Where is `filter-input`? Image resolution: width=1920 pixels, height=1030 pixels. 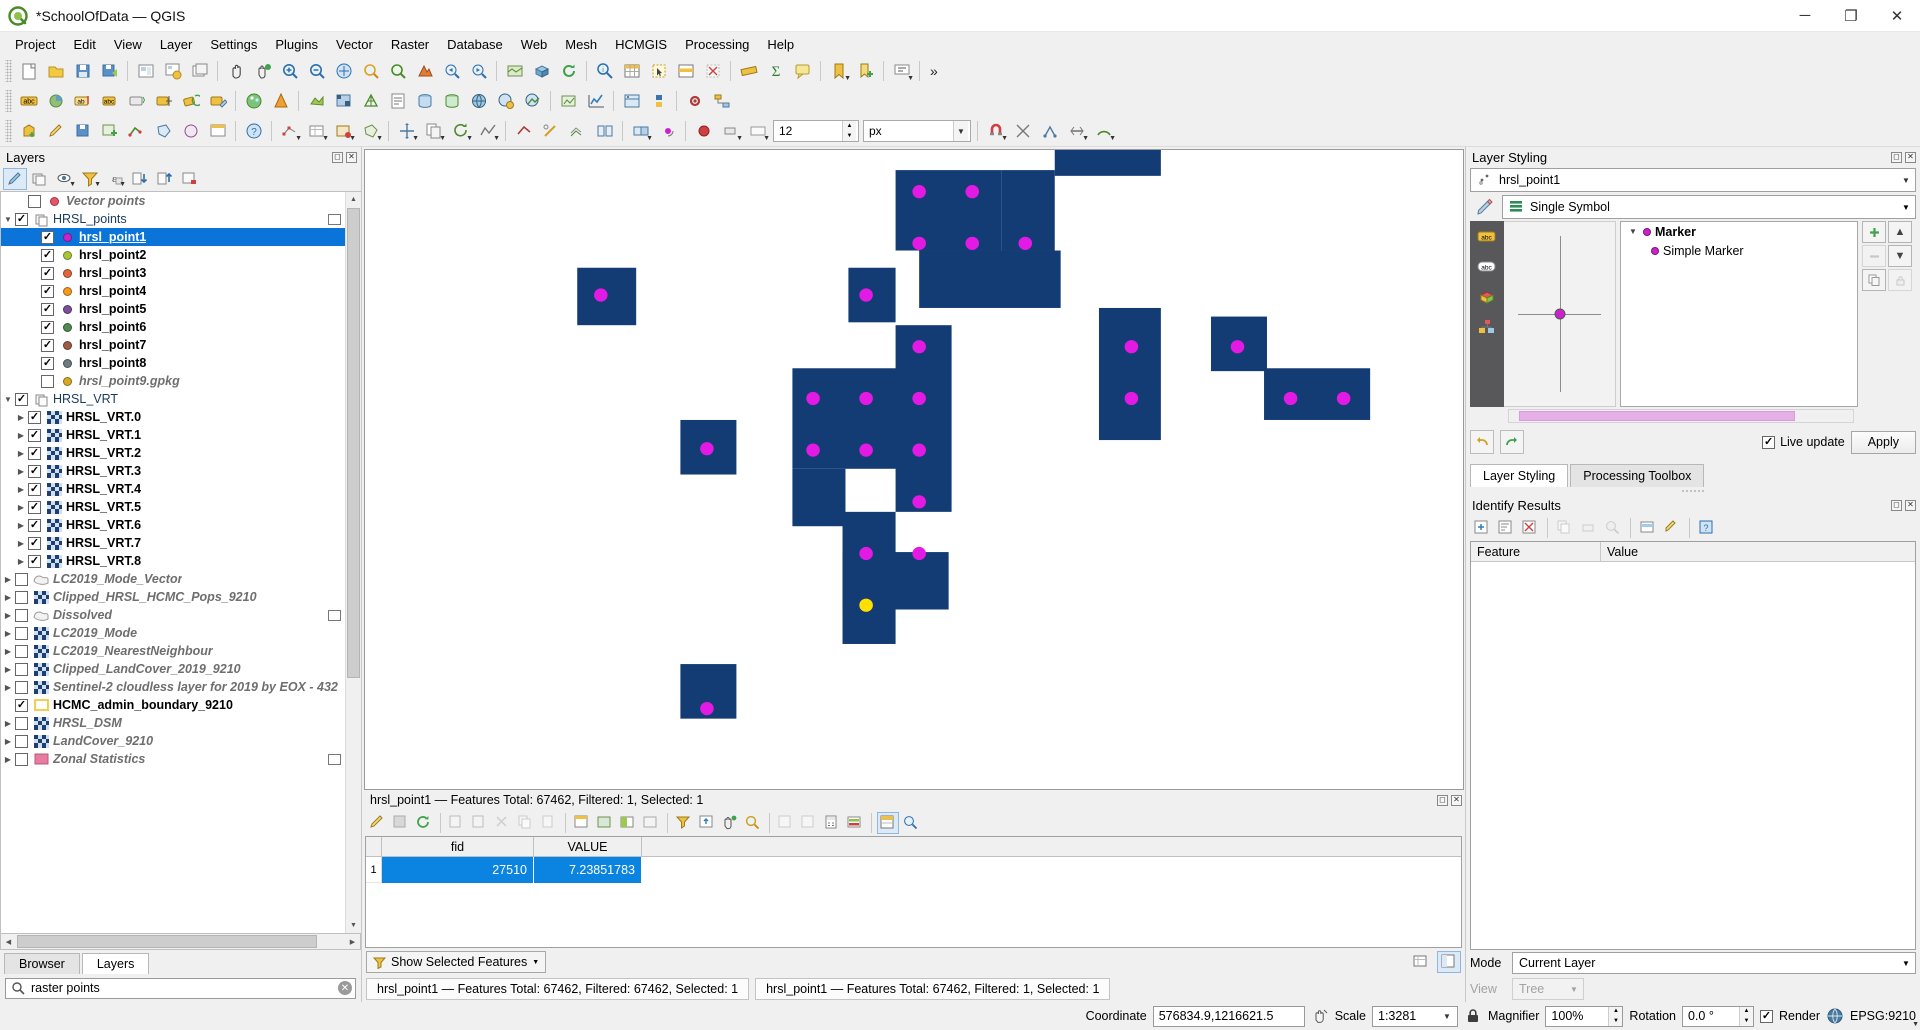 filter-input is located at coordinates (183, 988).